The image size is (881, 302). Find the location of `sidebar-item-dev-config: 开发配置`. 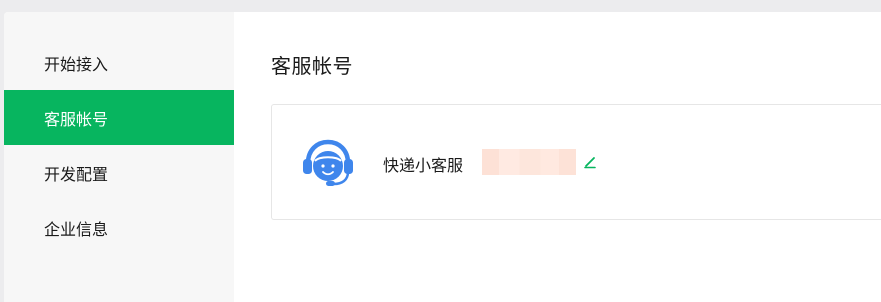

sidebar-item-dev-config: 开发配置 is located at coordinates (119, 172).